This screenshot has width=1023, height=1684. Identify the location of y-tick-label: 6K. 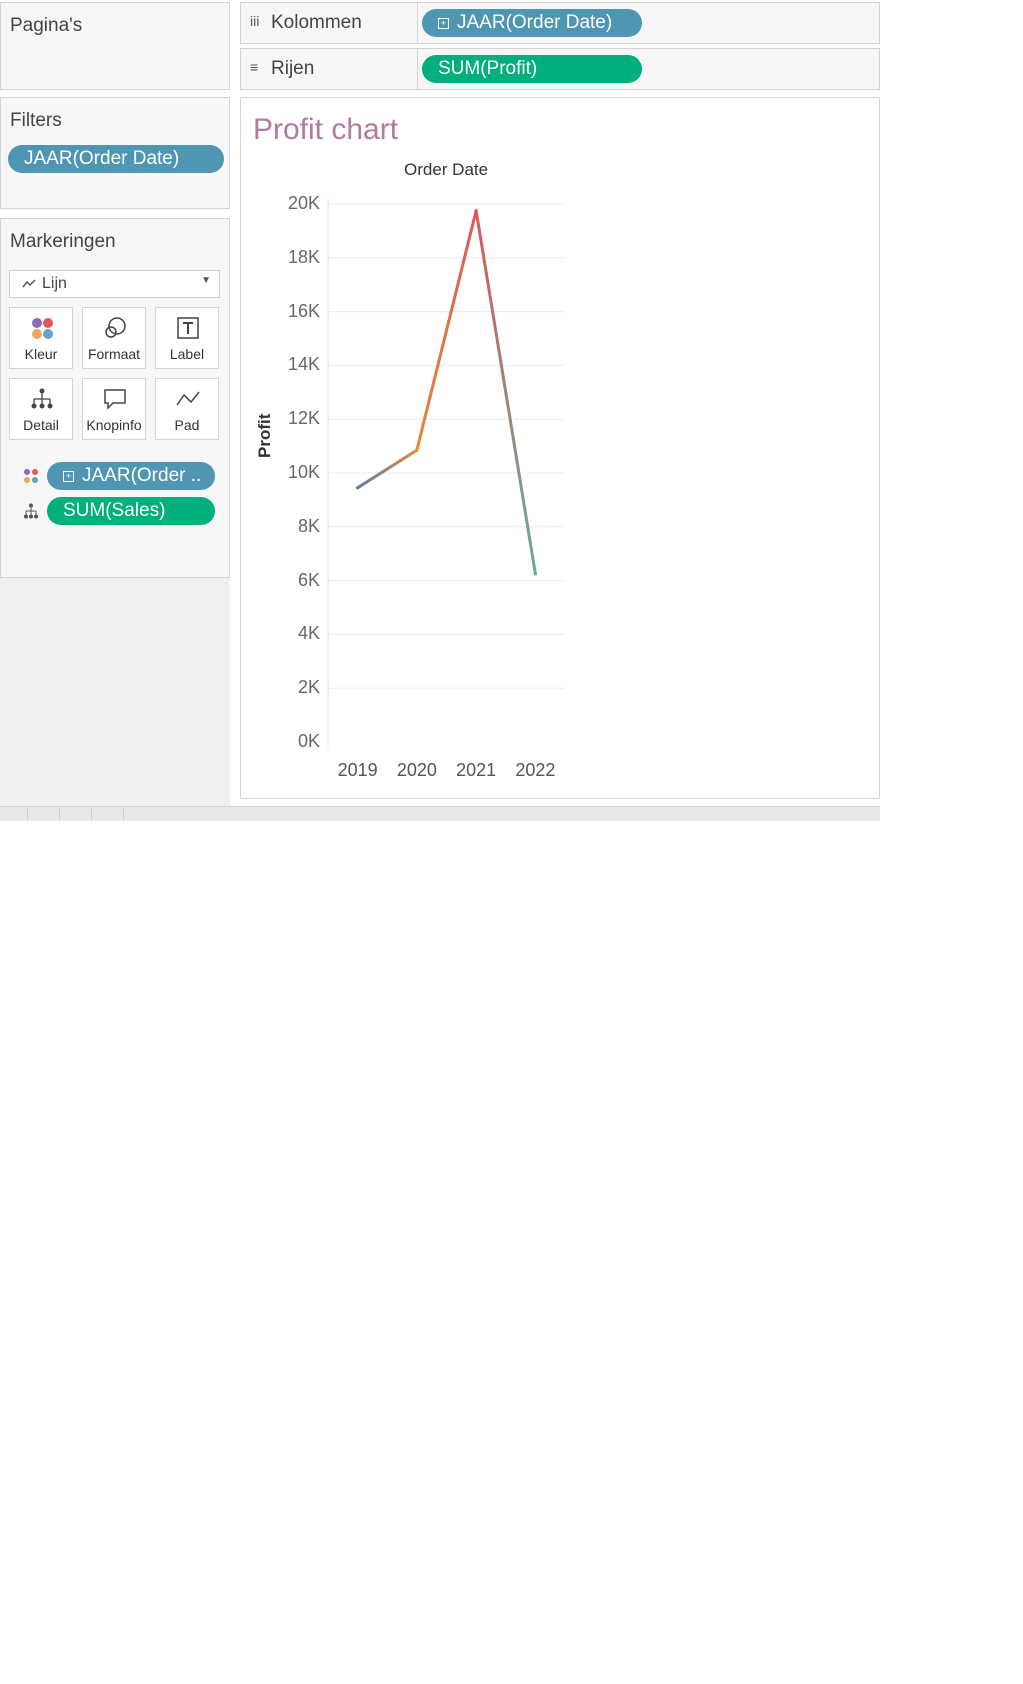
(308, 579).